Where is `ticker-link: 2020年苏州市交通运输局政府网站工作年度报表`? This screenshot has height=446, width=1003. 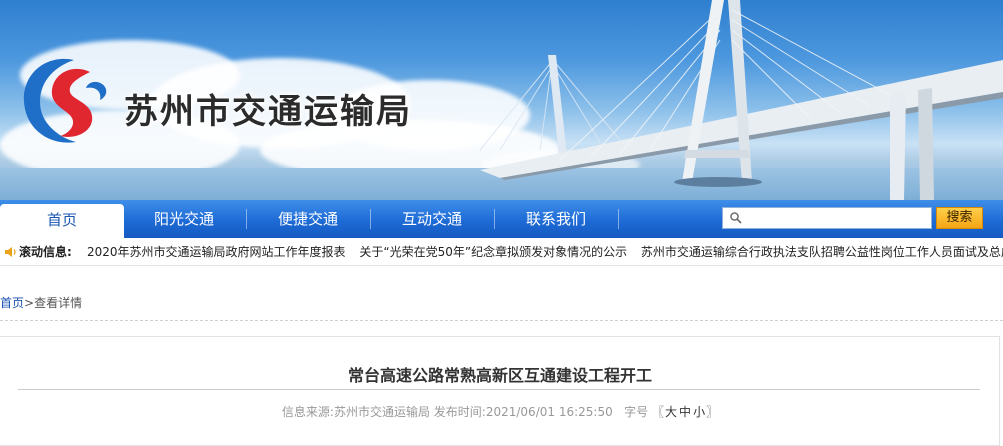
ticker-link: 2020年苏州市交通运输局政府网站工作年度报表 is located at coordinates (216, 251).